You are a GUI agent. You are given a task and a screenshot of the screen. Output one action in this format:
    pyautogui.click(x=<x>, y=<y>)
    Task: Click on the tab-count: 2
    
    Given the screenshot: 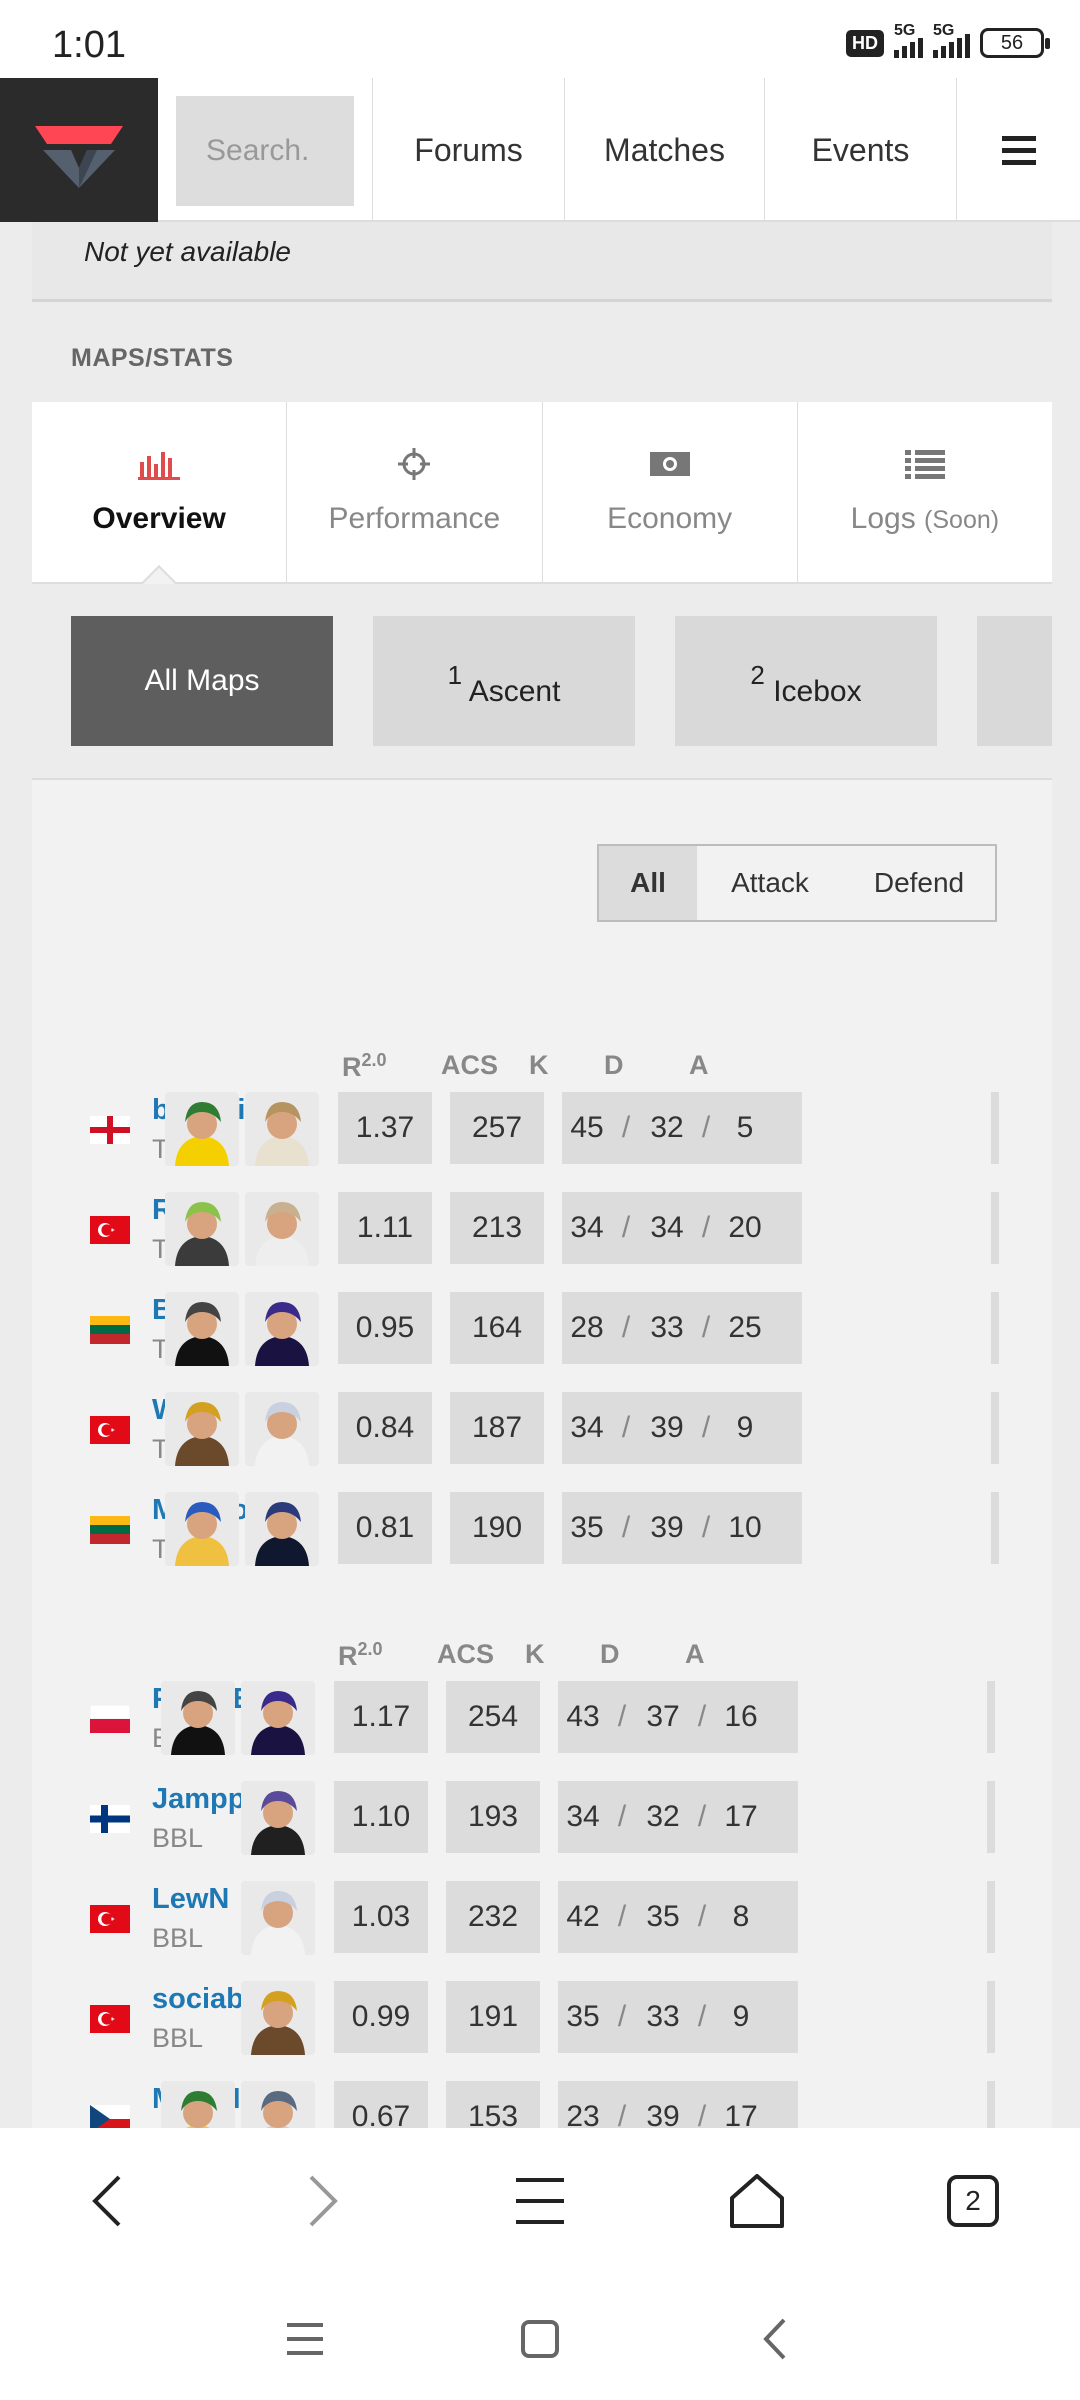 What is the action you would take?
    pyautogui.click(x=973, y=2201)
    